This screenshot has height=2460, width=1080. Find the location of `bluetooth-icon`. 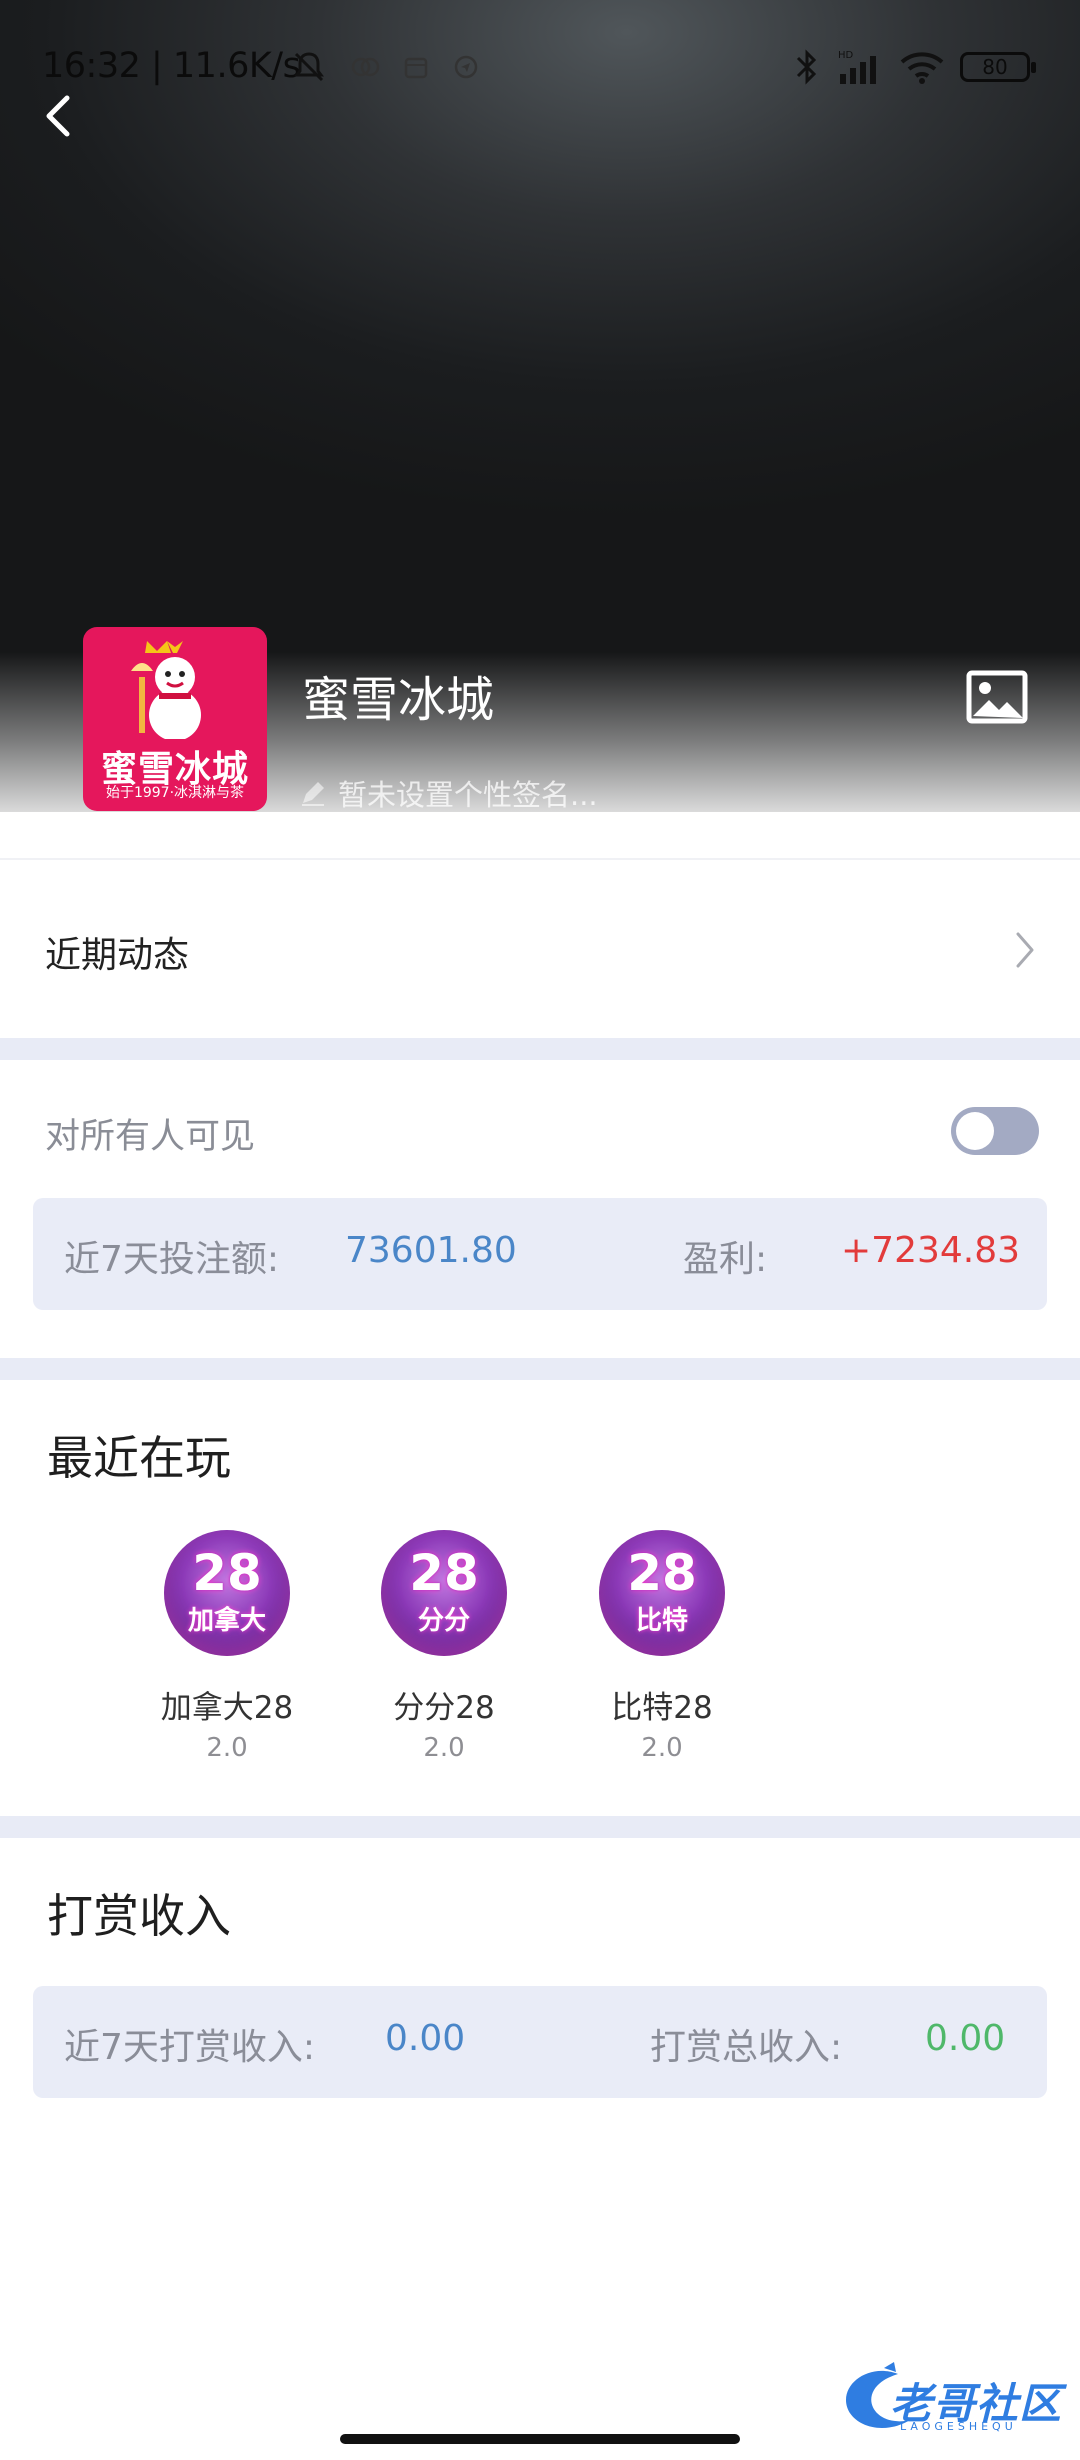

bluetooth-icon is located at coordinates (806, 67).